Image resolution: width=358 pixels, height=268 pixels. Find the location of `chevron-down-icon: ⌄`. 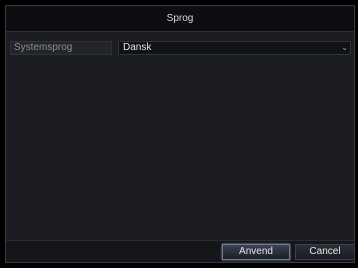

chevron-down-icon: ⌄ is located at coordinates (344, 48).